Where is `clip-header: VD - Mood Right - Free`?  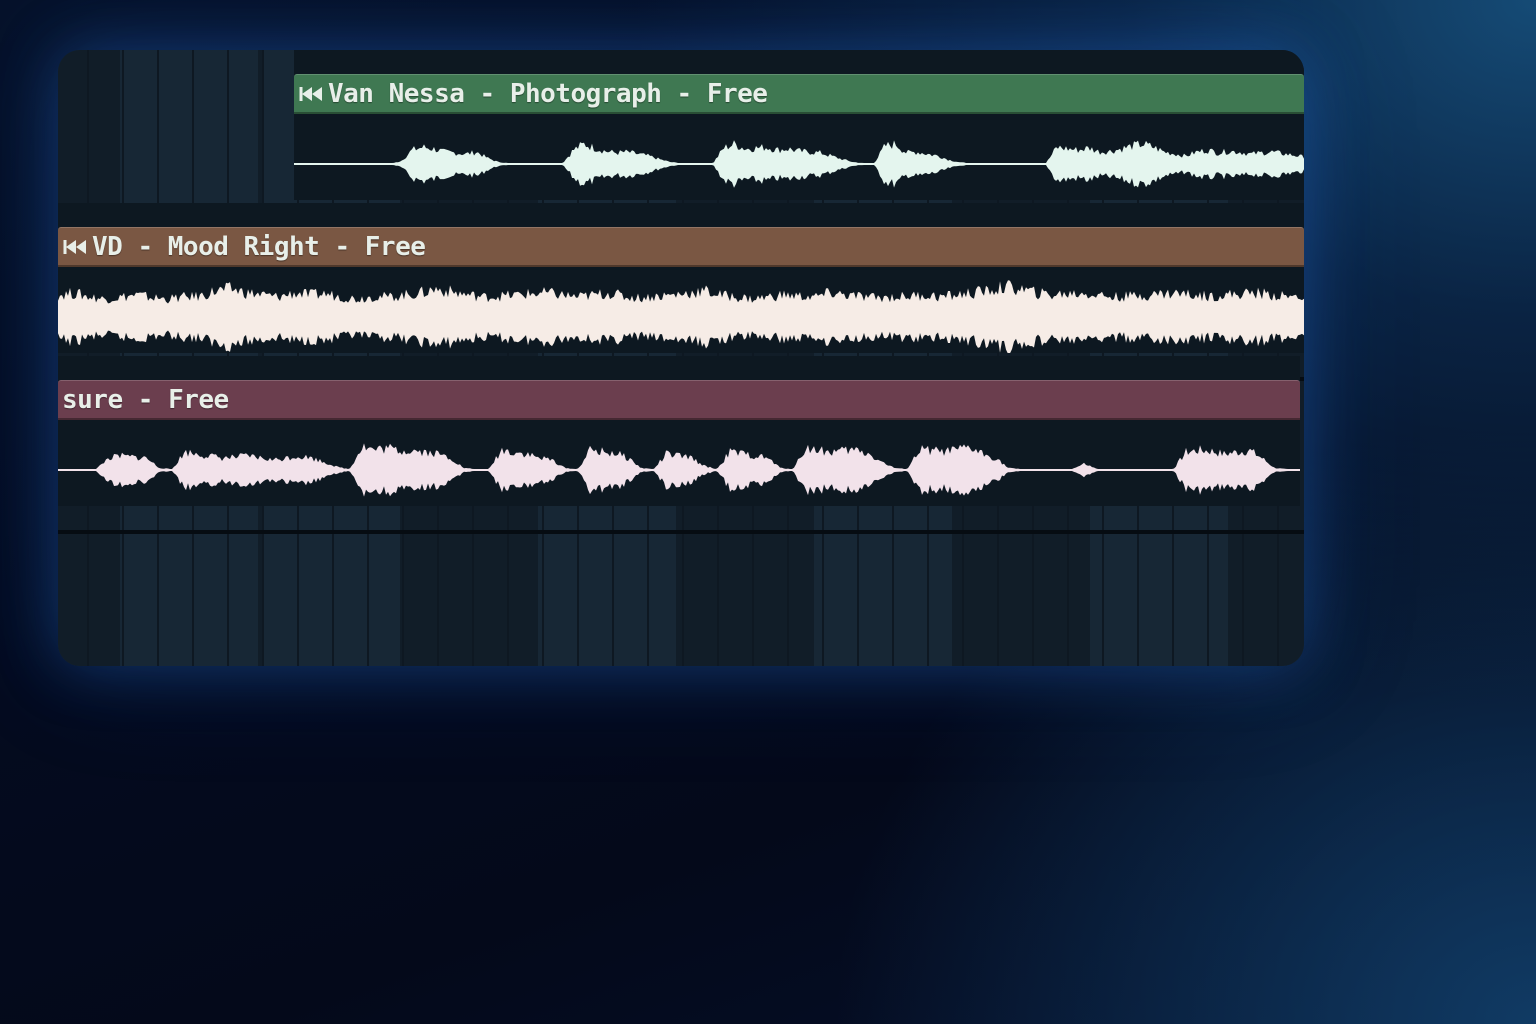 clip-header: VD - Mood Right - Free is located at coordinates (681, 247).